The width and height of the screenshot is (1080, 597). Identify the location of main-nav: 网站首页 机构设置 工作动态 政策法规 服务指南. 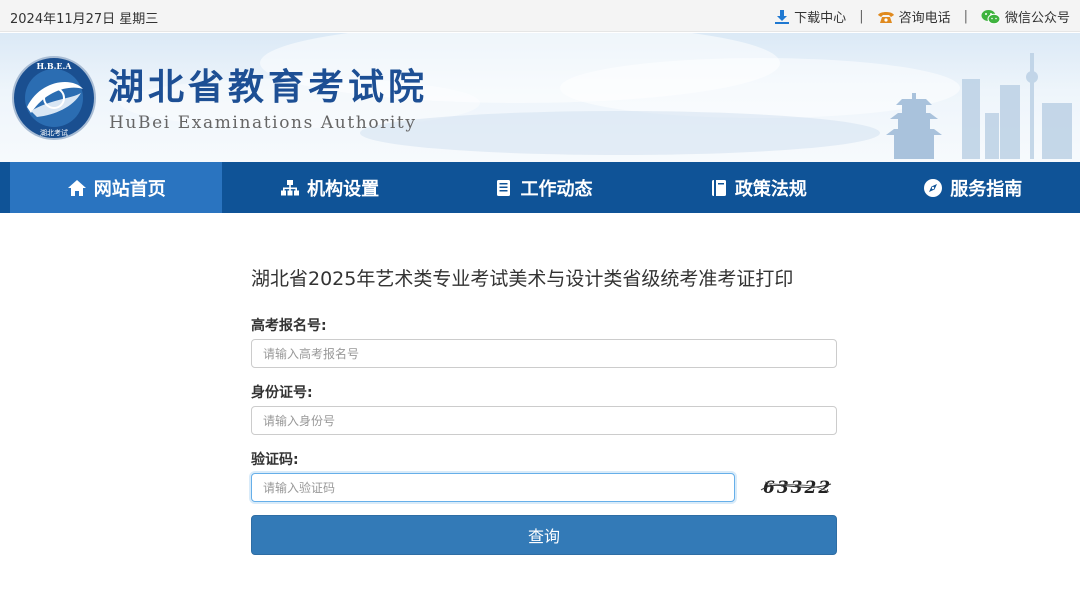
(540, 187).